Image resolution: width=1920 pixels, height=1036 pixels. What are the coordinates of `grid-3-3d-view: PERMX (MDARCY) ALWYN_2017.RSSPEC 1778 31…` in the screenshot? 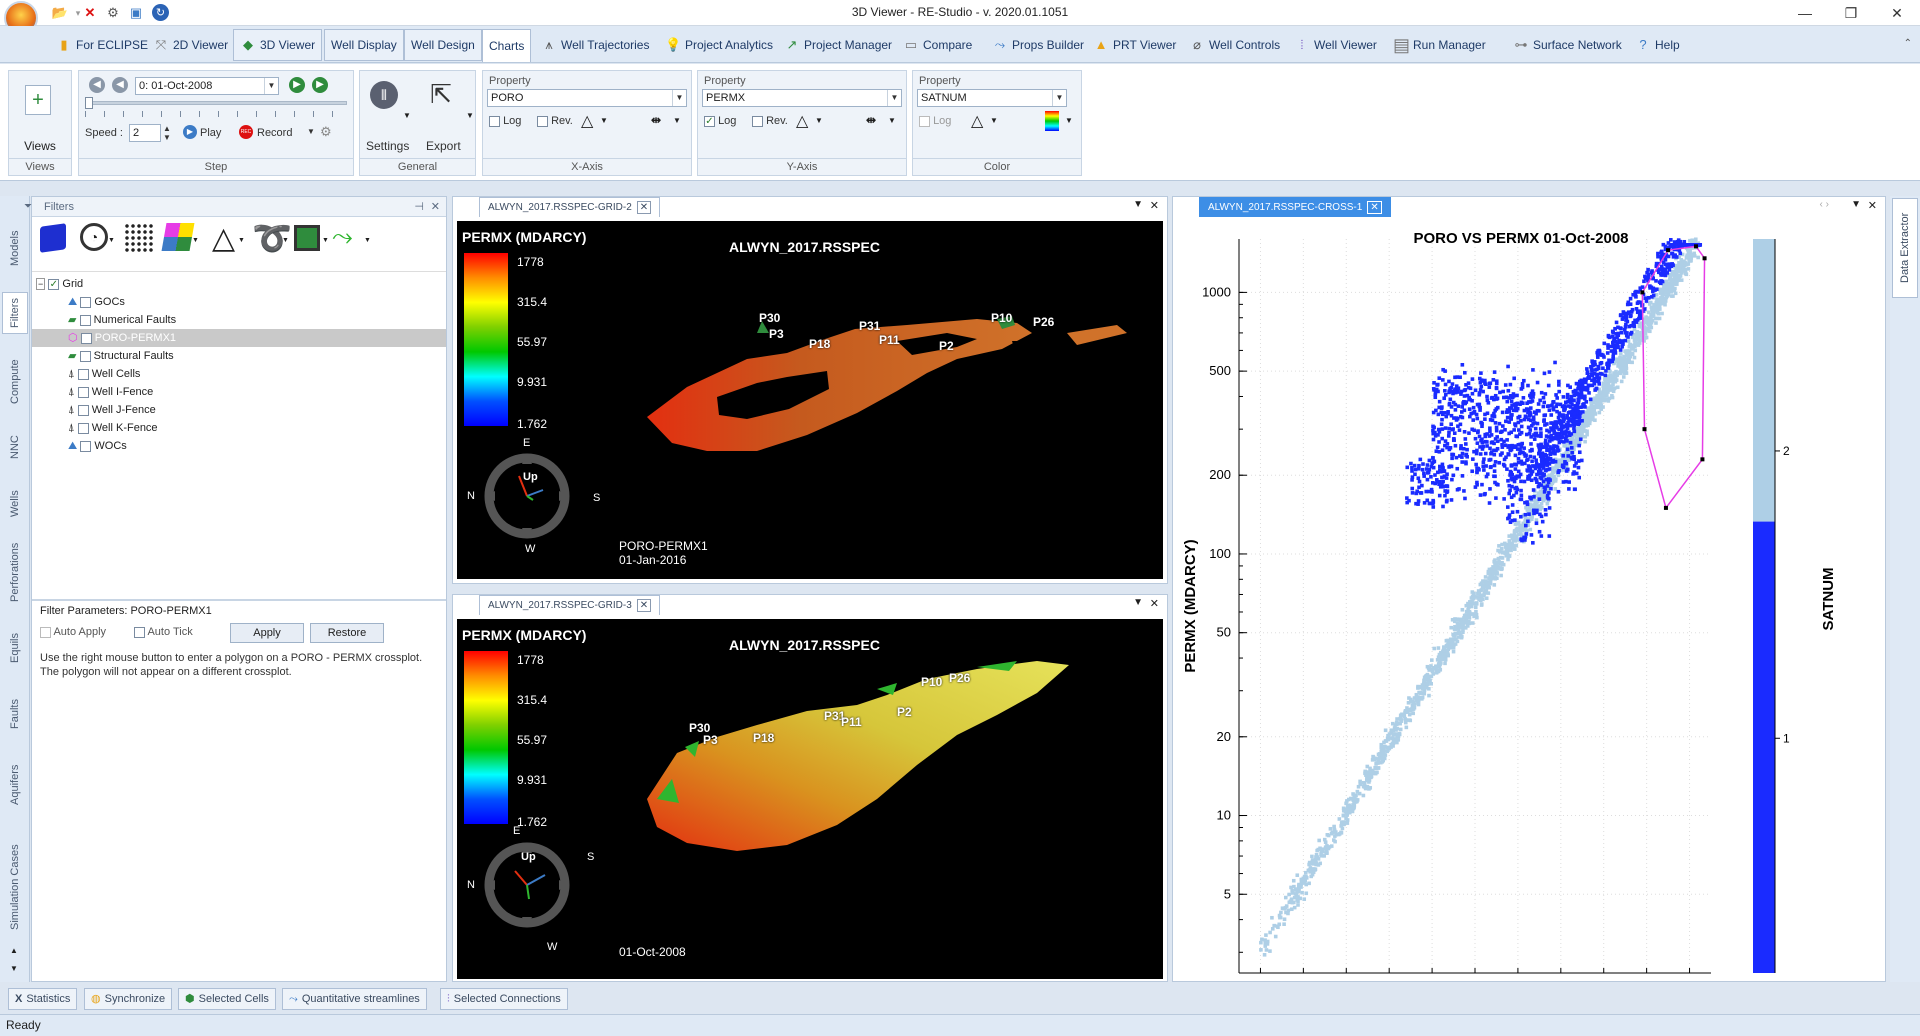 It's located at (810, 799).